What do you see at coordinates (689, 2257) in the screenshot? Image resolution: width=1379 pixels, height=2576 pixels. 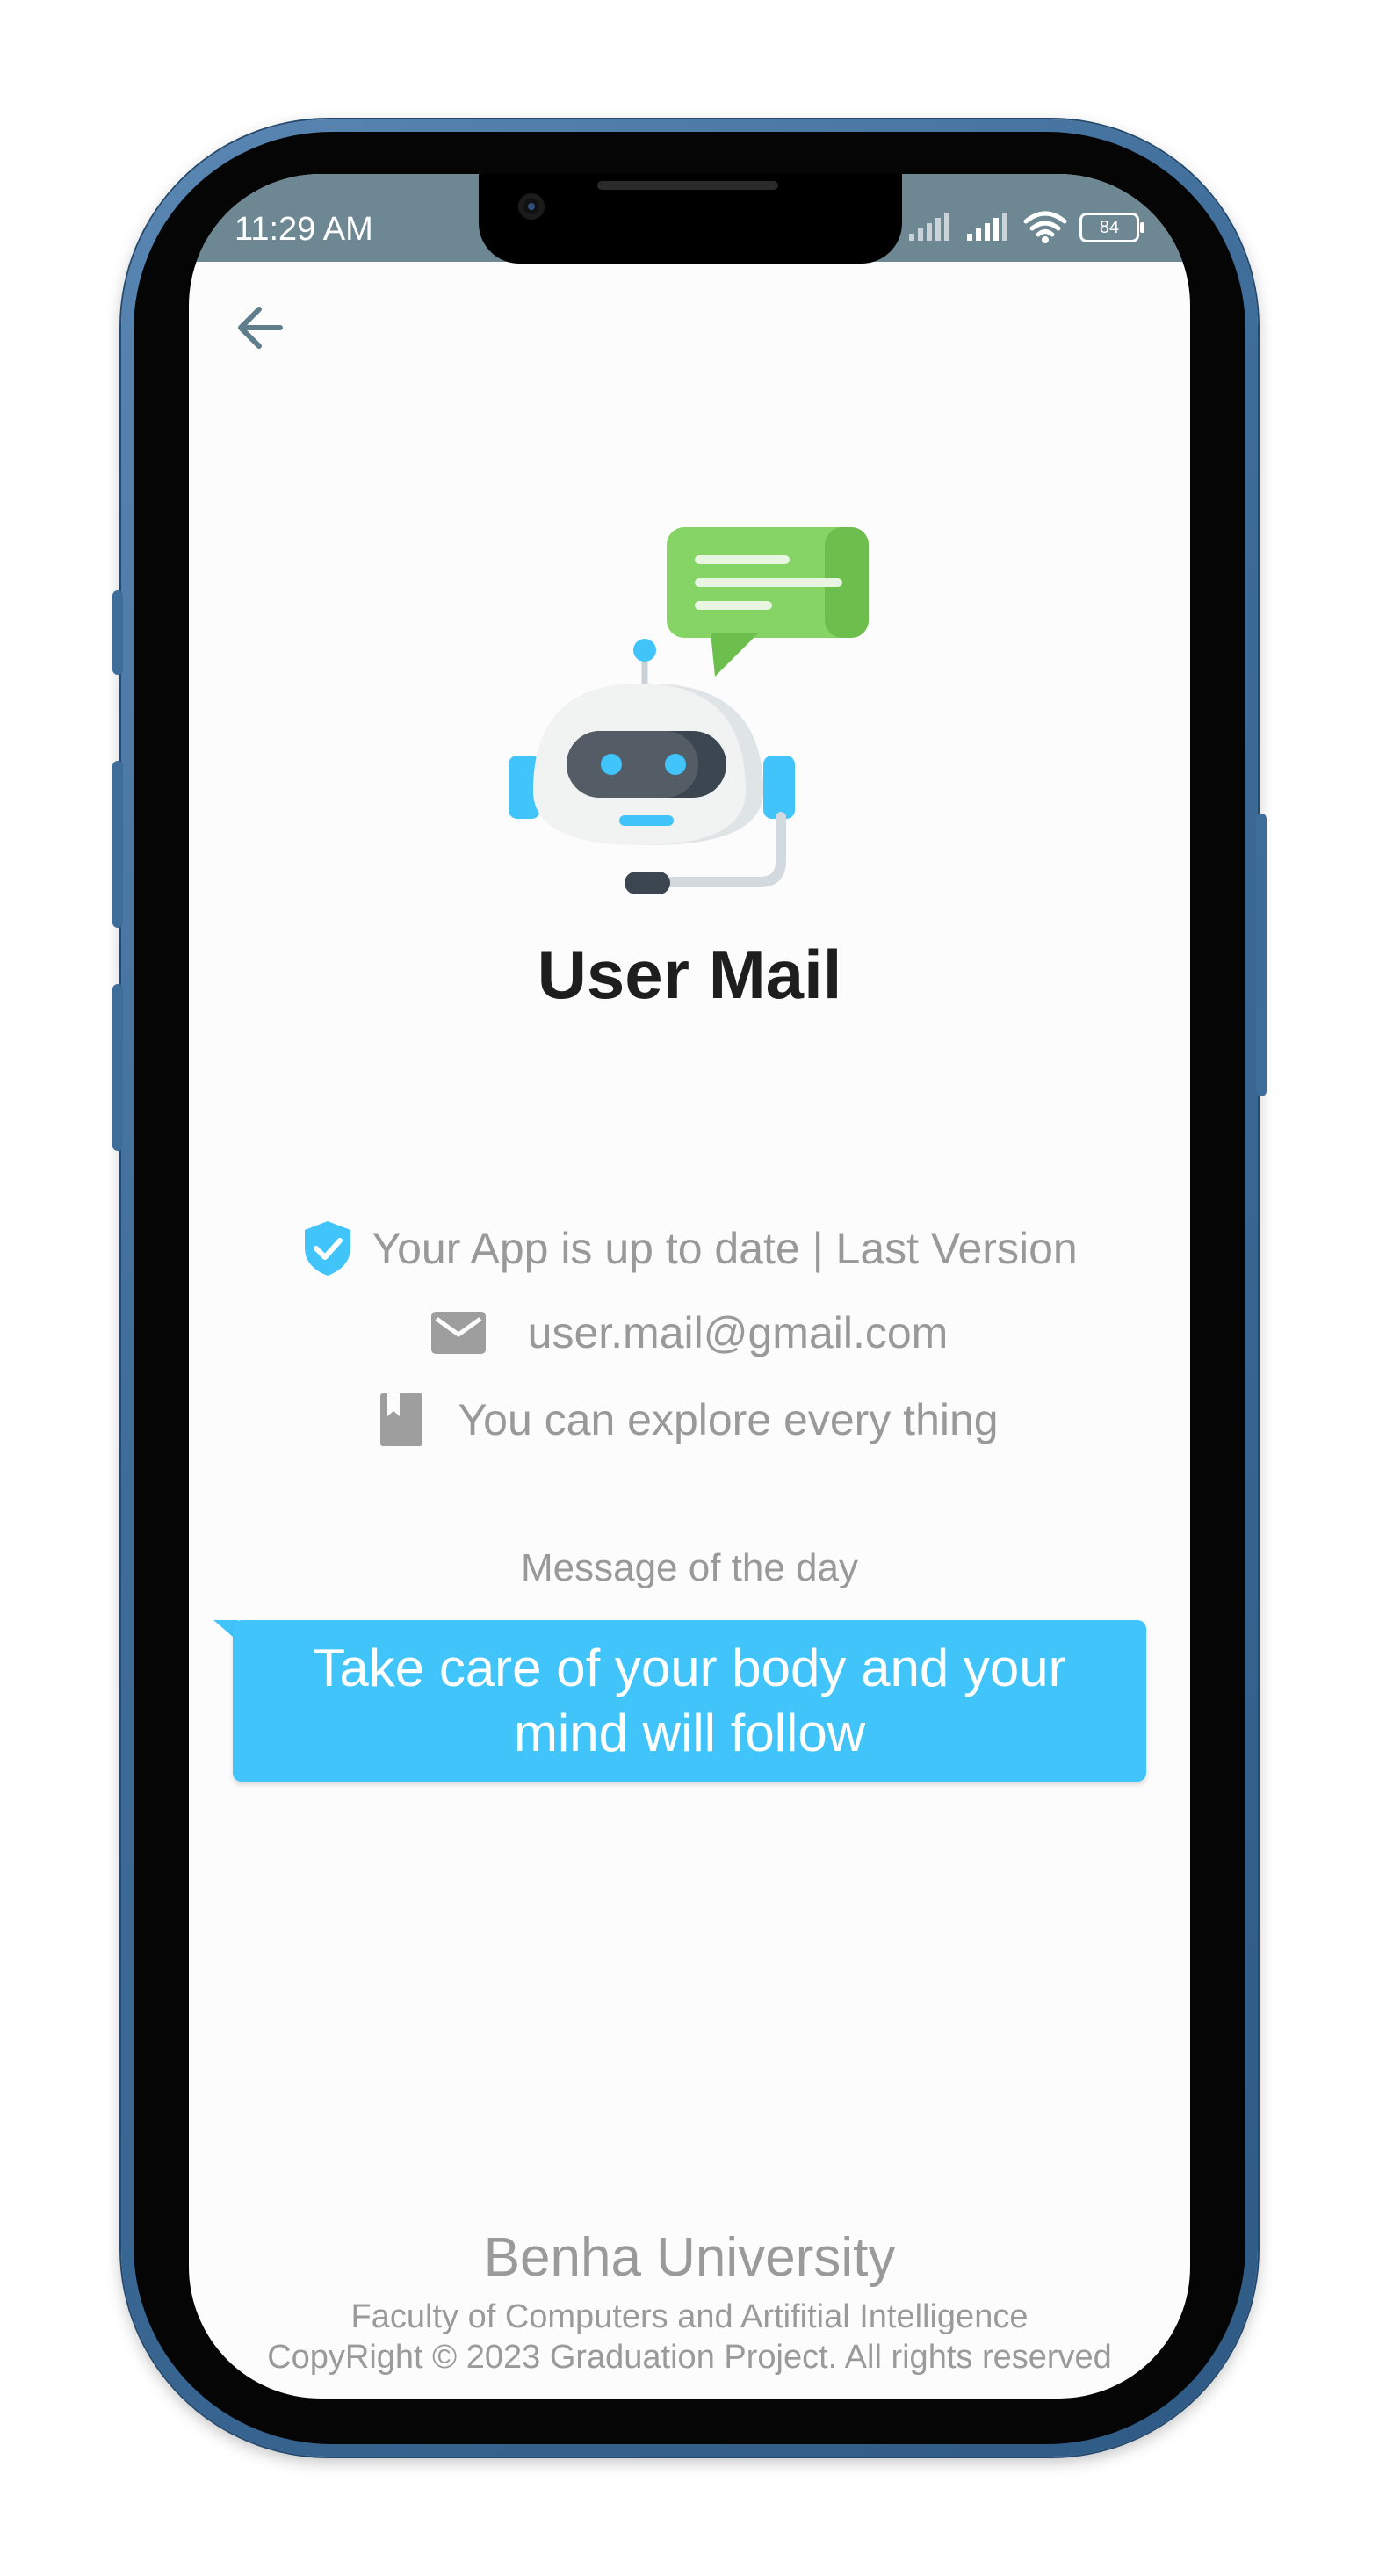 I see `university-name: Benha University` at bounding box center [689, 2257].